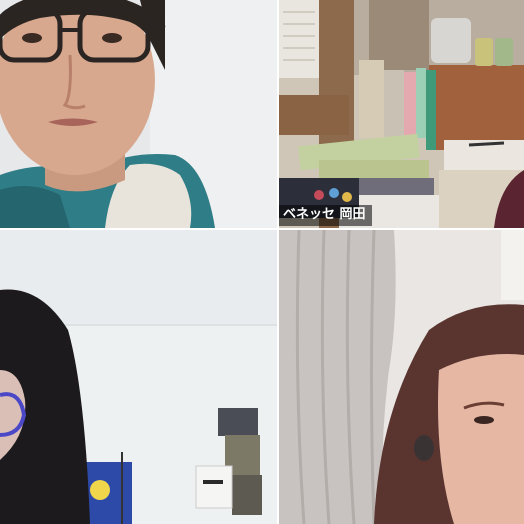  What do you see at coordinates (325, 215) in the screenshot?
I see `participant-name-tag: ベネッセ 岡田` at bounding box center [325, 215].